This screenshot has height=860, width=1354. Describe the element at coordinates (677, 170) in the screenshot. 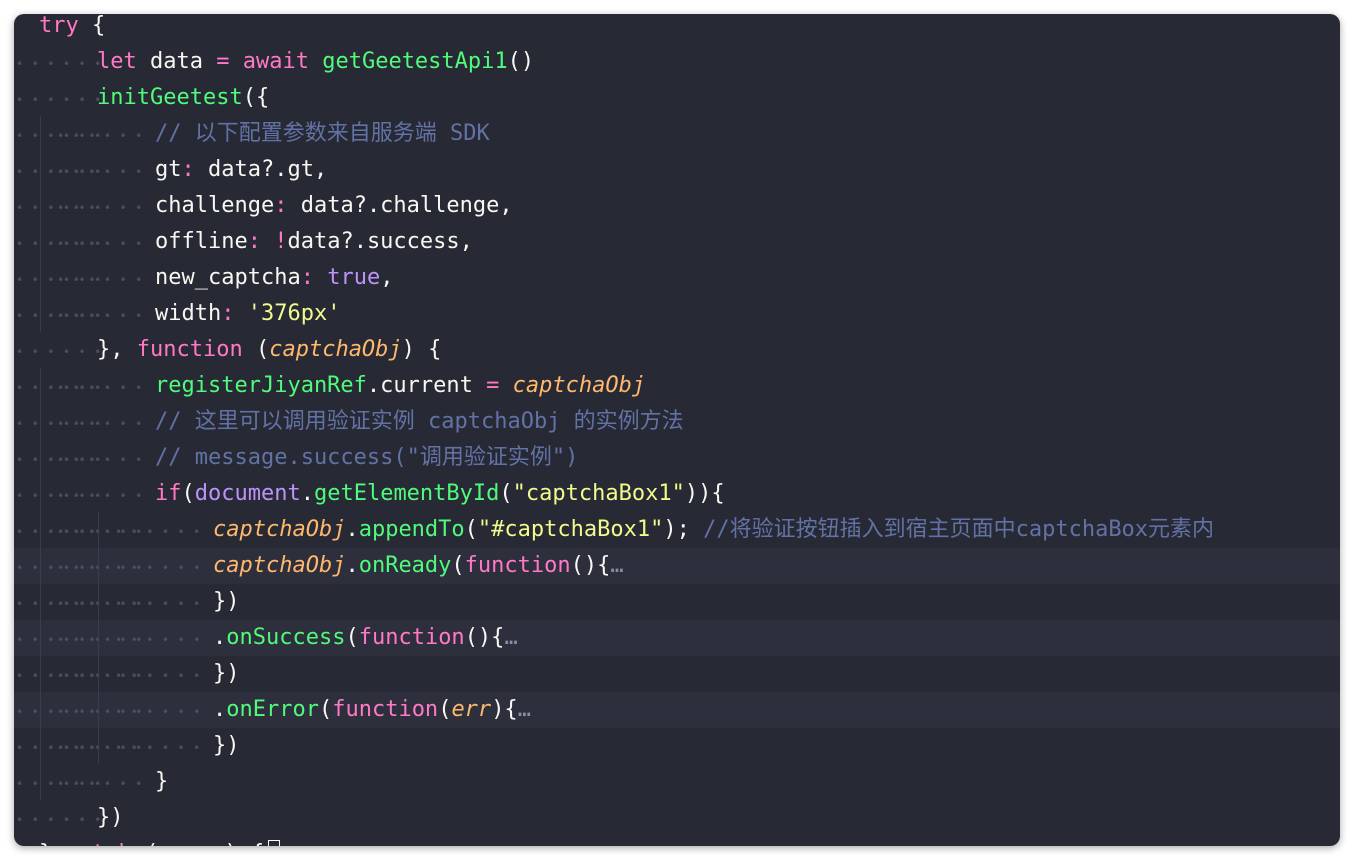

I see `code-line: •••••• •••••• gt: data?.gt,` at that location.